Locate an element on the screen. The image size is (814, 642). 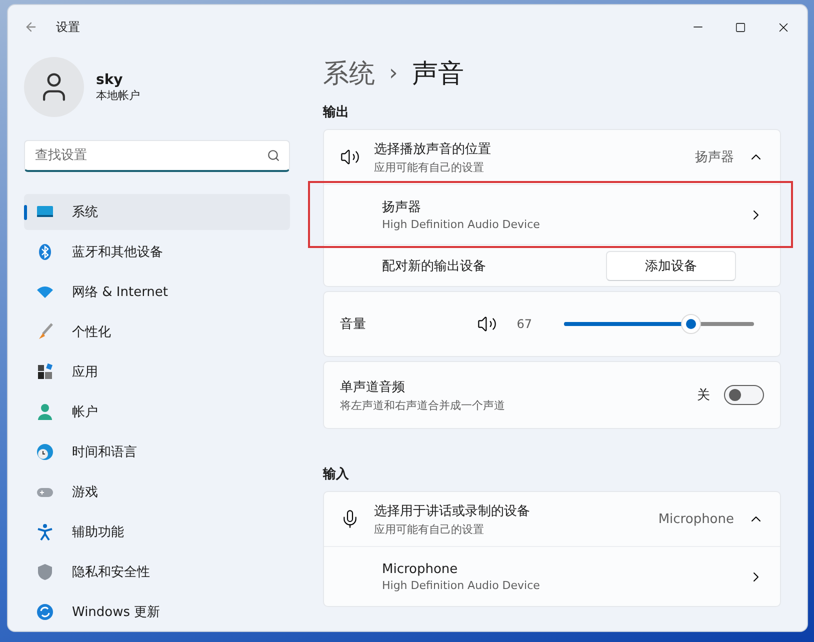
nav-item: 蓝牙和其他设备 is located at coordinates (157, 252).